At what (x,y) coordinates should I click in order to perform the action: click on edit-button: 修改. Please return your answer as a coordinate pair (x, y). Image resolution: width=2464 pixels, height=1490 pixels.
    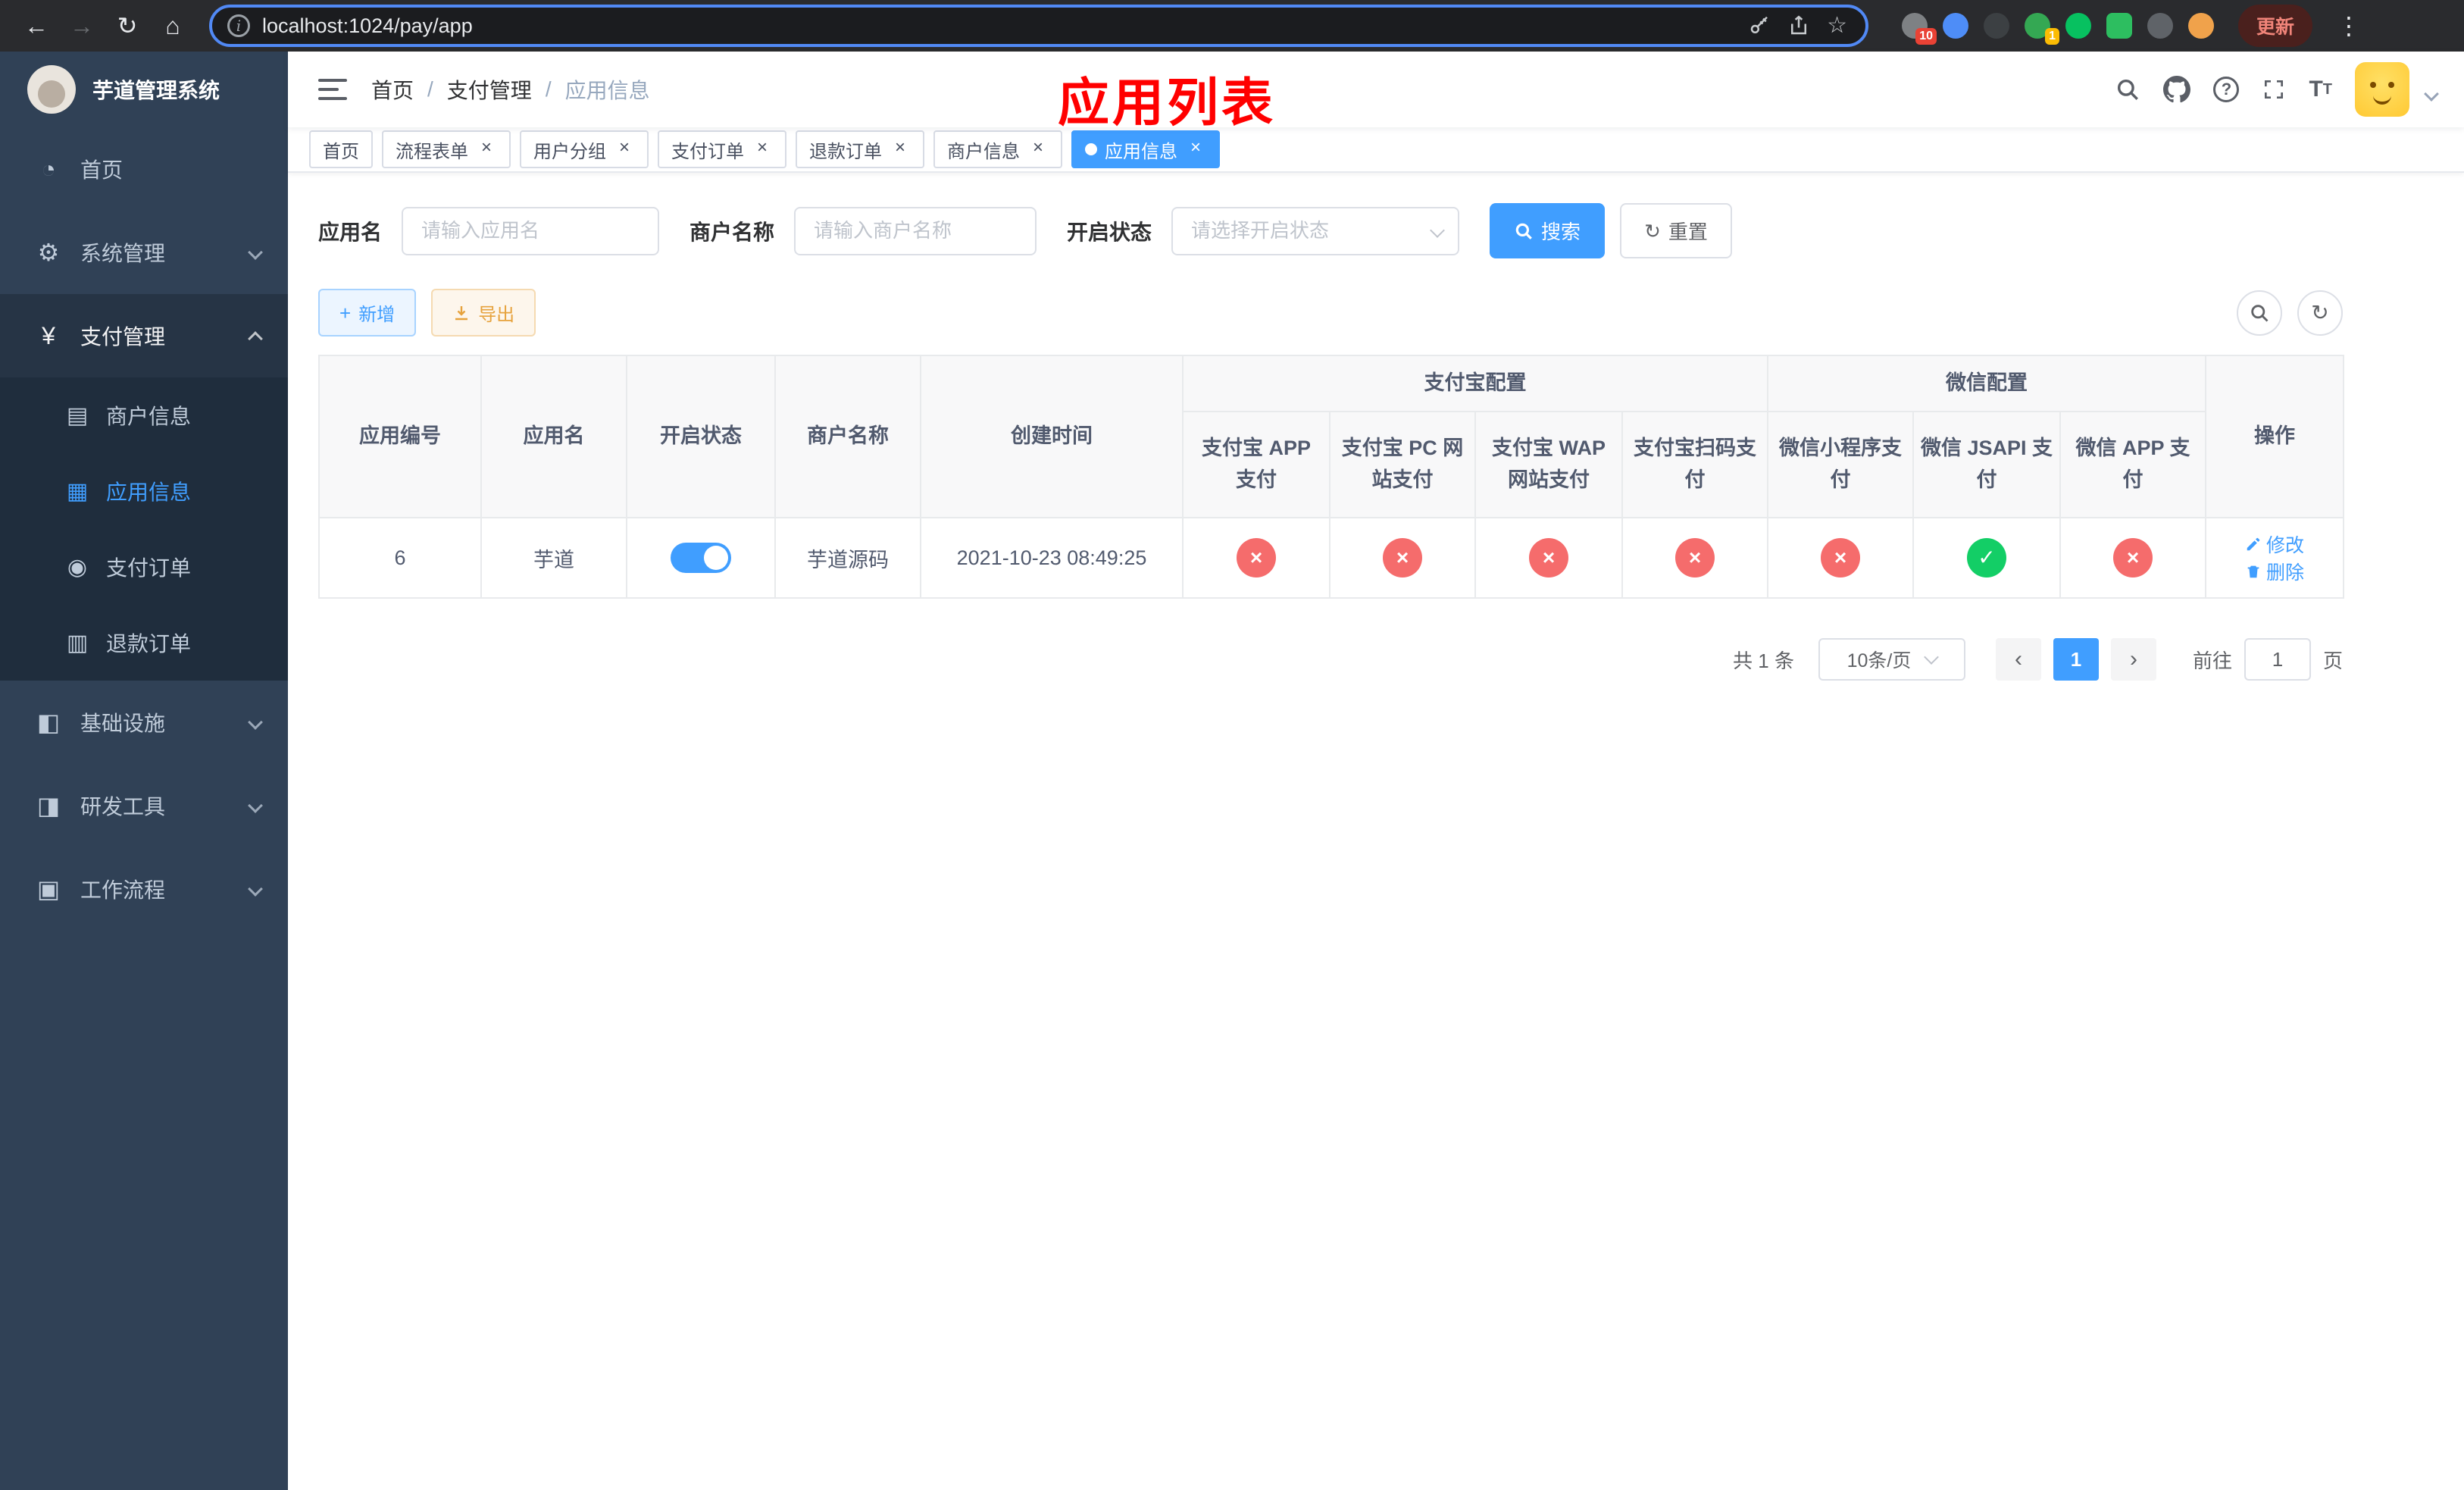
    Looking at the image, I should click on (2274, 544).